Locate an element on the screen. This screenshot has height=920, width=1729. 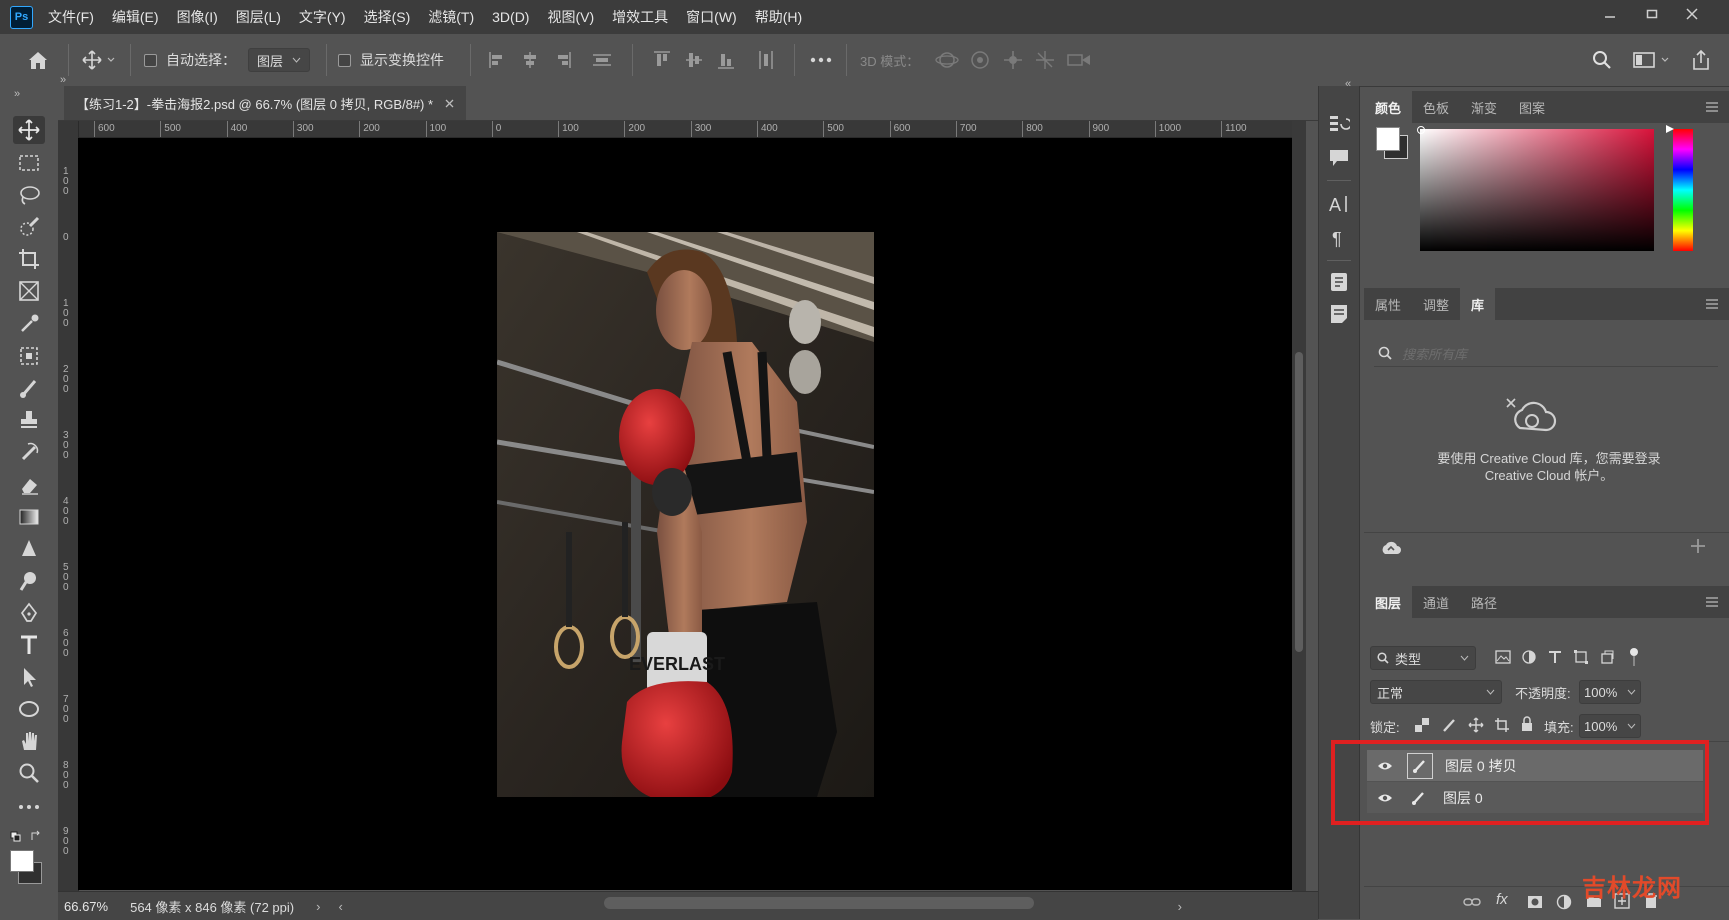
filter-type-icon is located at coordinates (1555, 657).